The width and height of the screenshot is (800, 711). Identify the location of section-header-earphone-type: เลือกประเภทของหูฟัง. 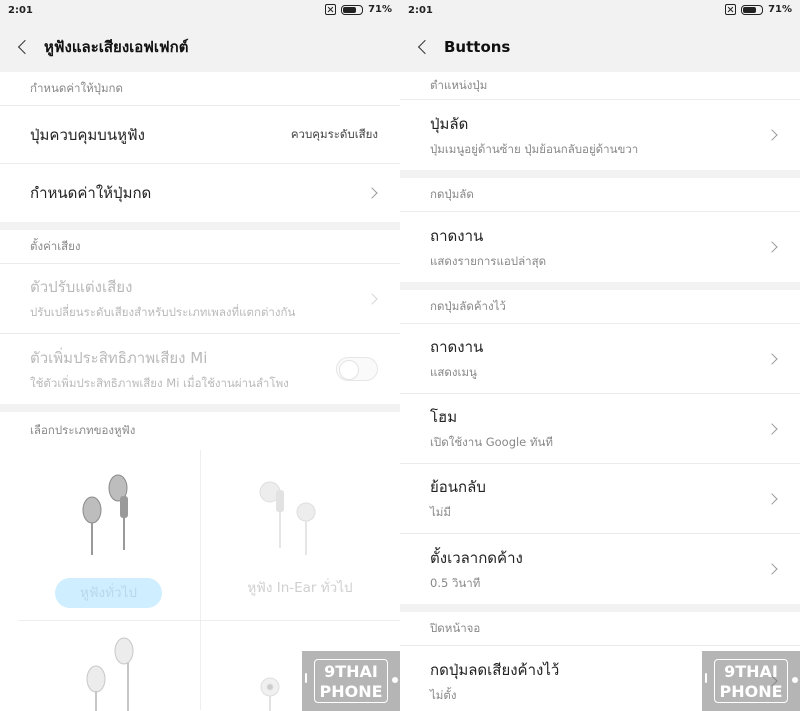
(83, 430).